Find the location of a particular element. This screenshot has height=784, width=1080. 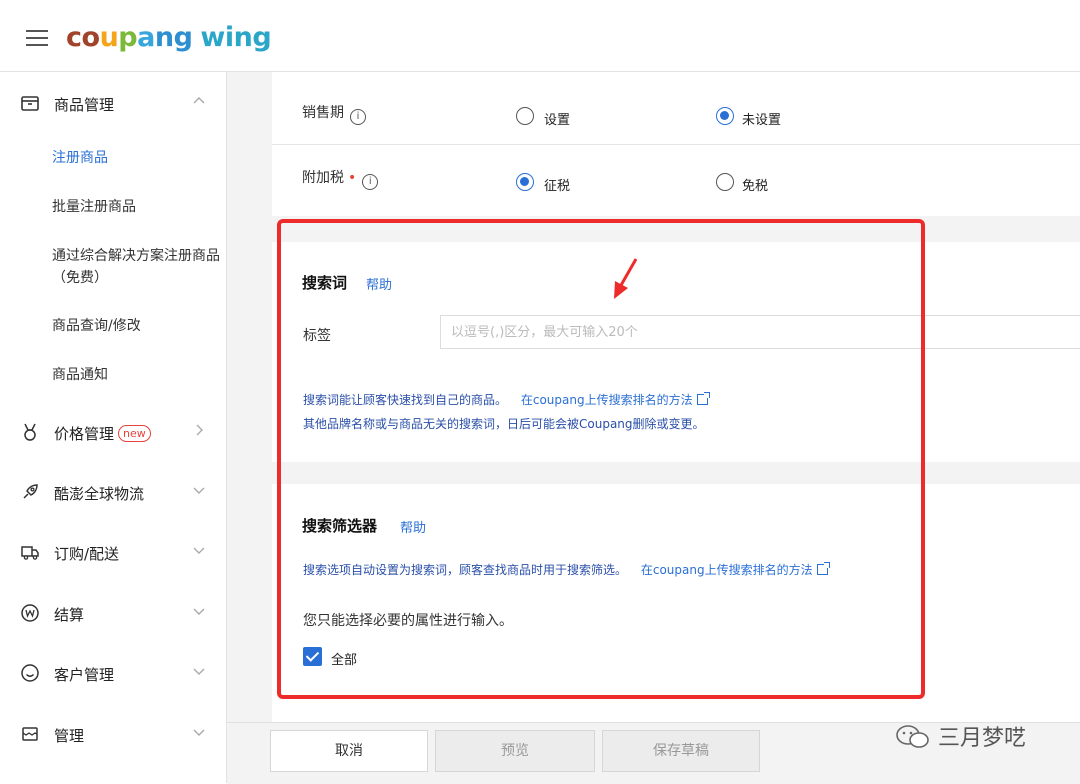

sidebar-item-label: 酷澎全球物流 is located at coordinates (99, 494).